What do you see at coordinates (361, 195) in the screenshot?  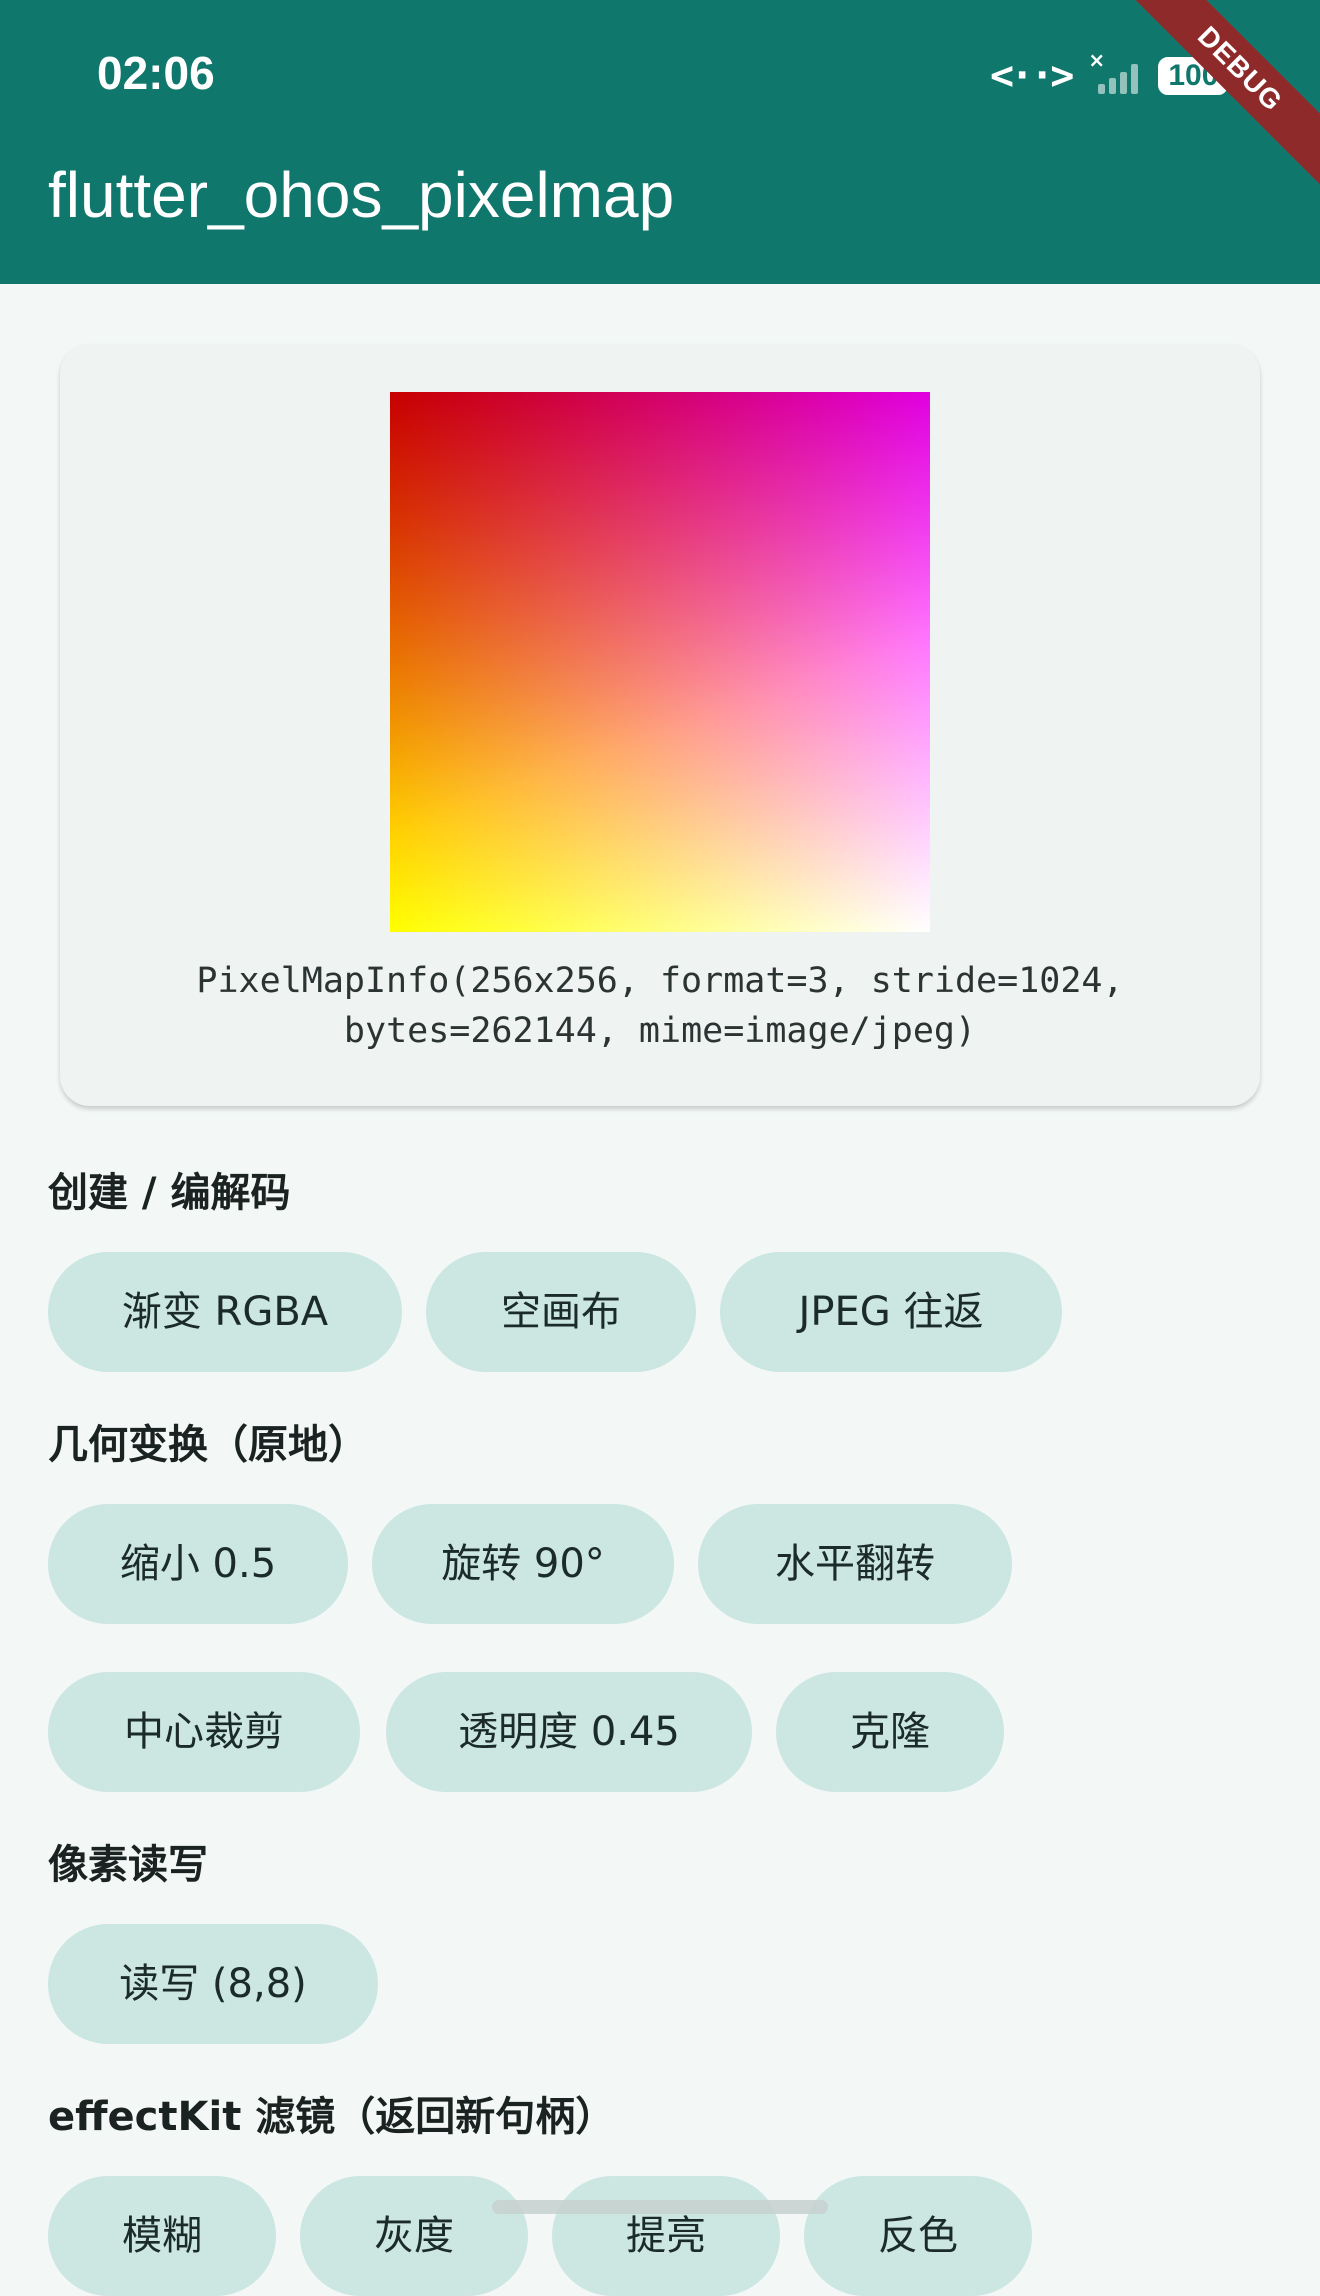 I see `app-title: flutter_ohos_pixelmap` at bounding box center [361, 195].